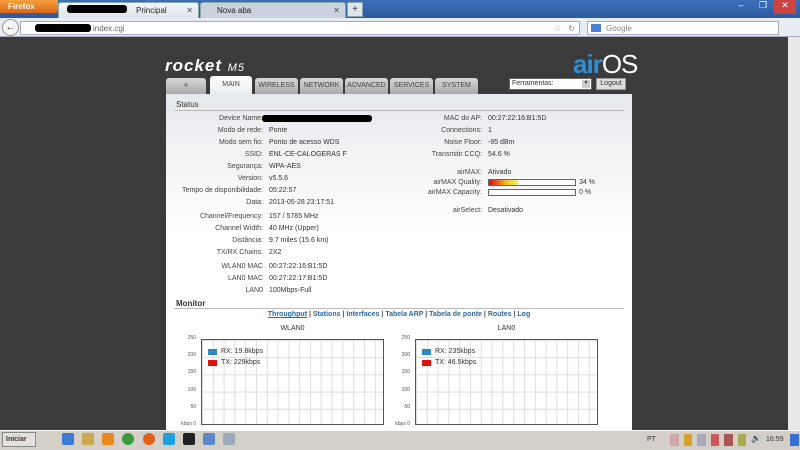 Image resolution: width=800 pixels, height=450 pixels. I want to click on monitor-link-log: Log, so click(523, 314).